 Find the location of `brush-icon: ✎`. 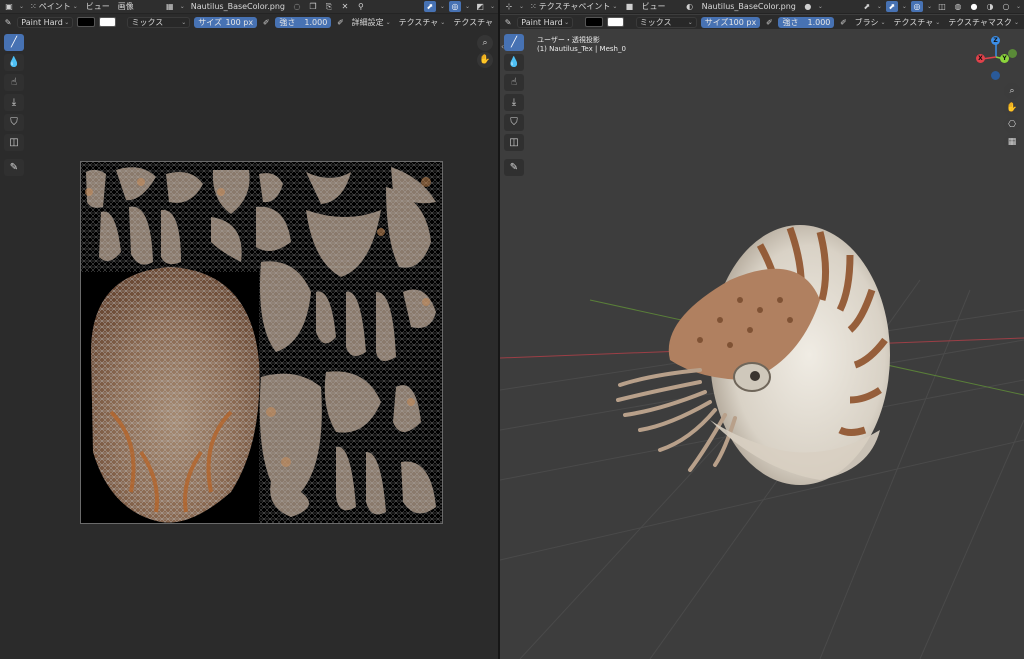

brush-icon: ✎ is located at coordinates (8, 22).